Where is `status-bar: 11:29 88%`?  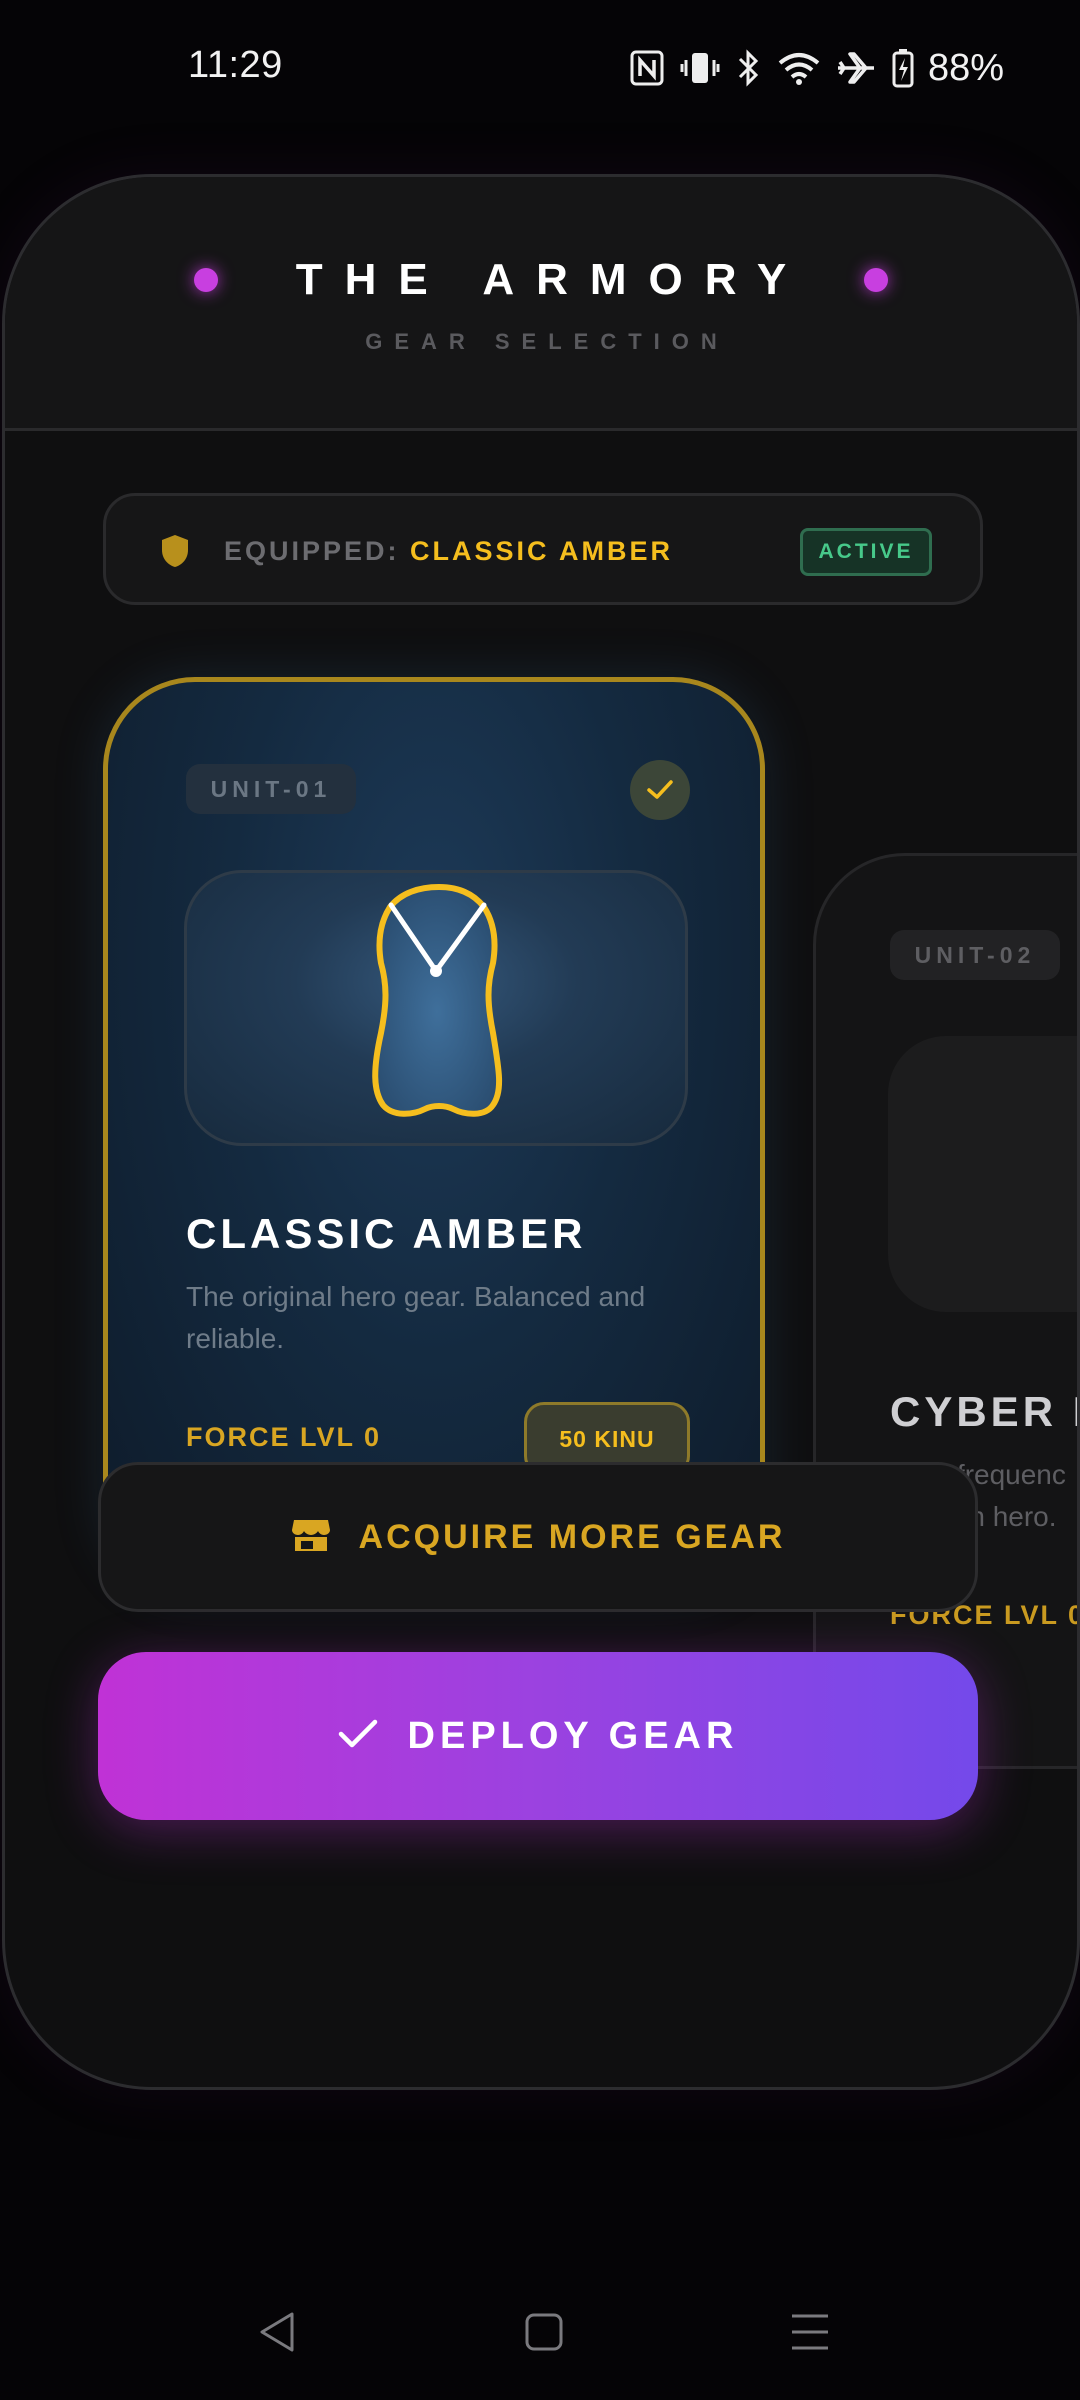 status-bar: 11:29 88% is located at coordinates (540, 68).